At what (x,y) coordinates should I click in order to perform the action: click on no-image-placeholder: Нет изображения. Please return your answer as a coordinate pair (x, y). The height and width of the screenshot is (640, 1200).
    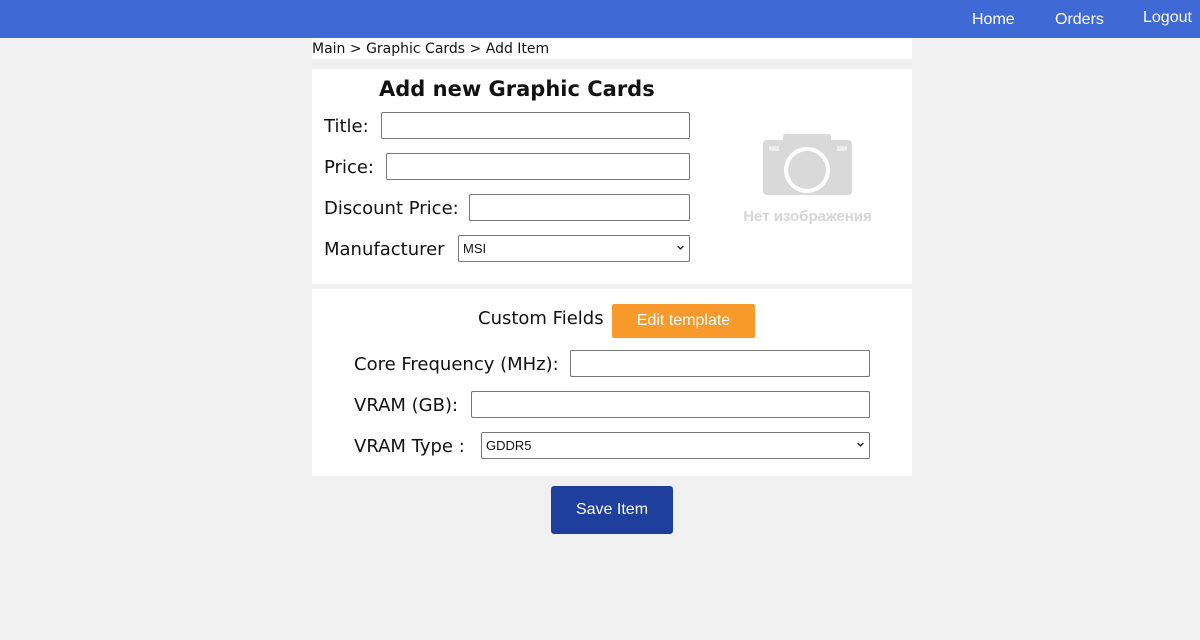
    Looking at the image, I should click on (810, 184).